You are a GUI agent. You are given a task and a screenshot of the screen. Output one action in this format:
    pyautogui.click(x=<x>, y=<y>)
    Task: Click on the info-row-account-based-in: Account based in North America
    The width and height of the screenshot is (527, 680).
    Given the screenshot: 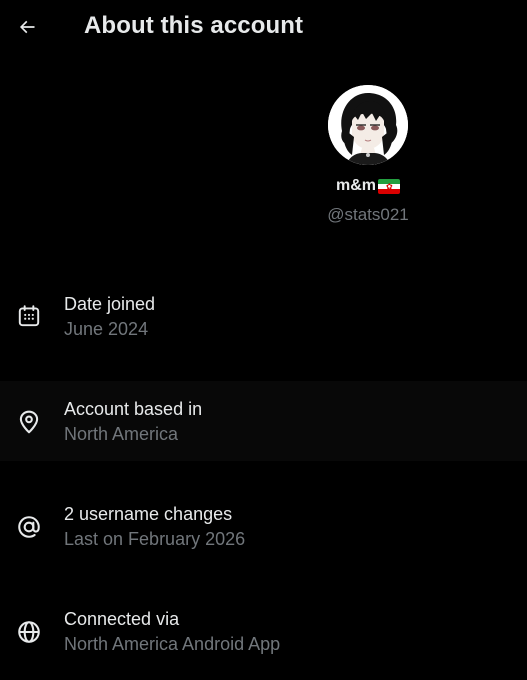 What is the action you would take?
    pyautogui.click(x=263, y=421)
    